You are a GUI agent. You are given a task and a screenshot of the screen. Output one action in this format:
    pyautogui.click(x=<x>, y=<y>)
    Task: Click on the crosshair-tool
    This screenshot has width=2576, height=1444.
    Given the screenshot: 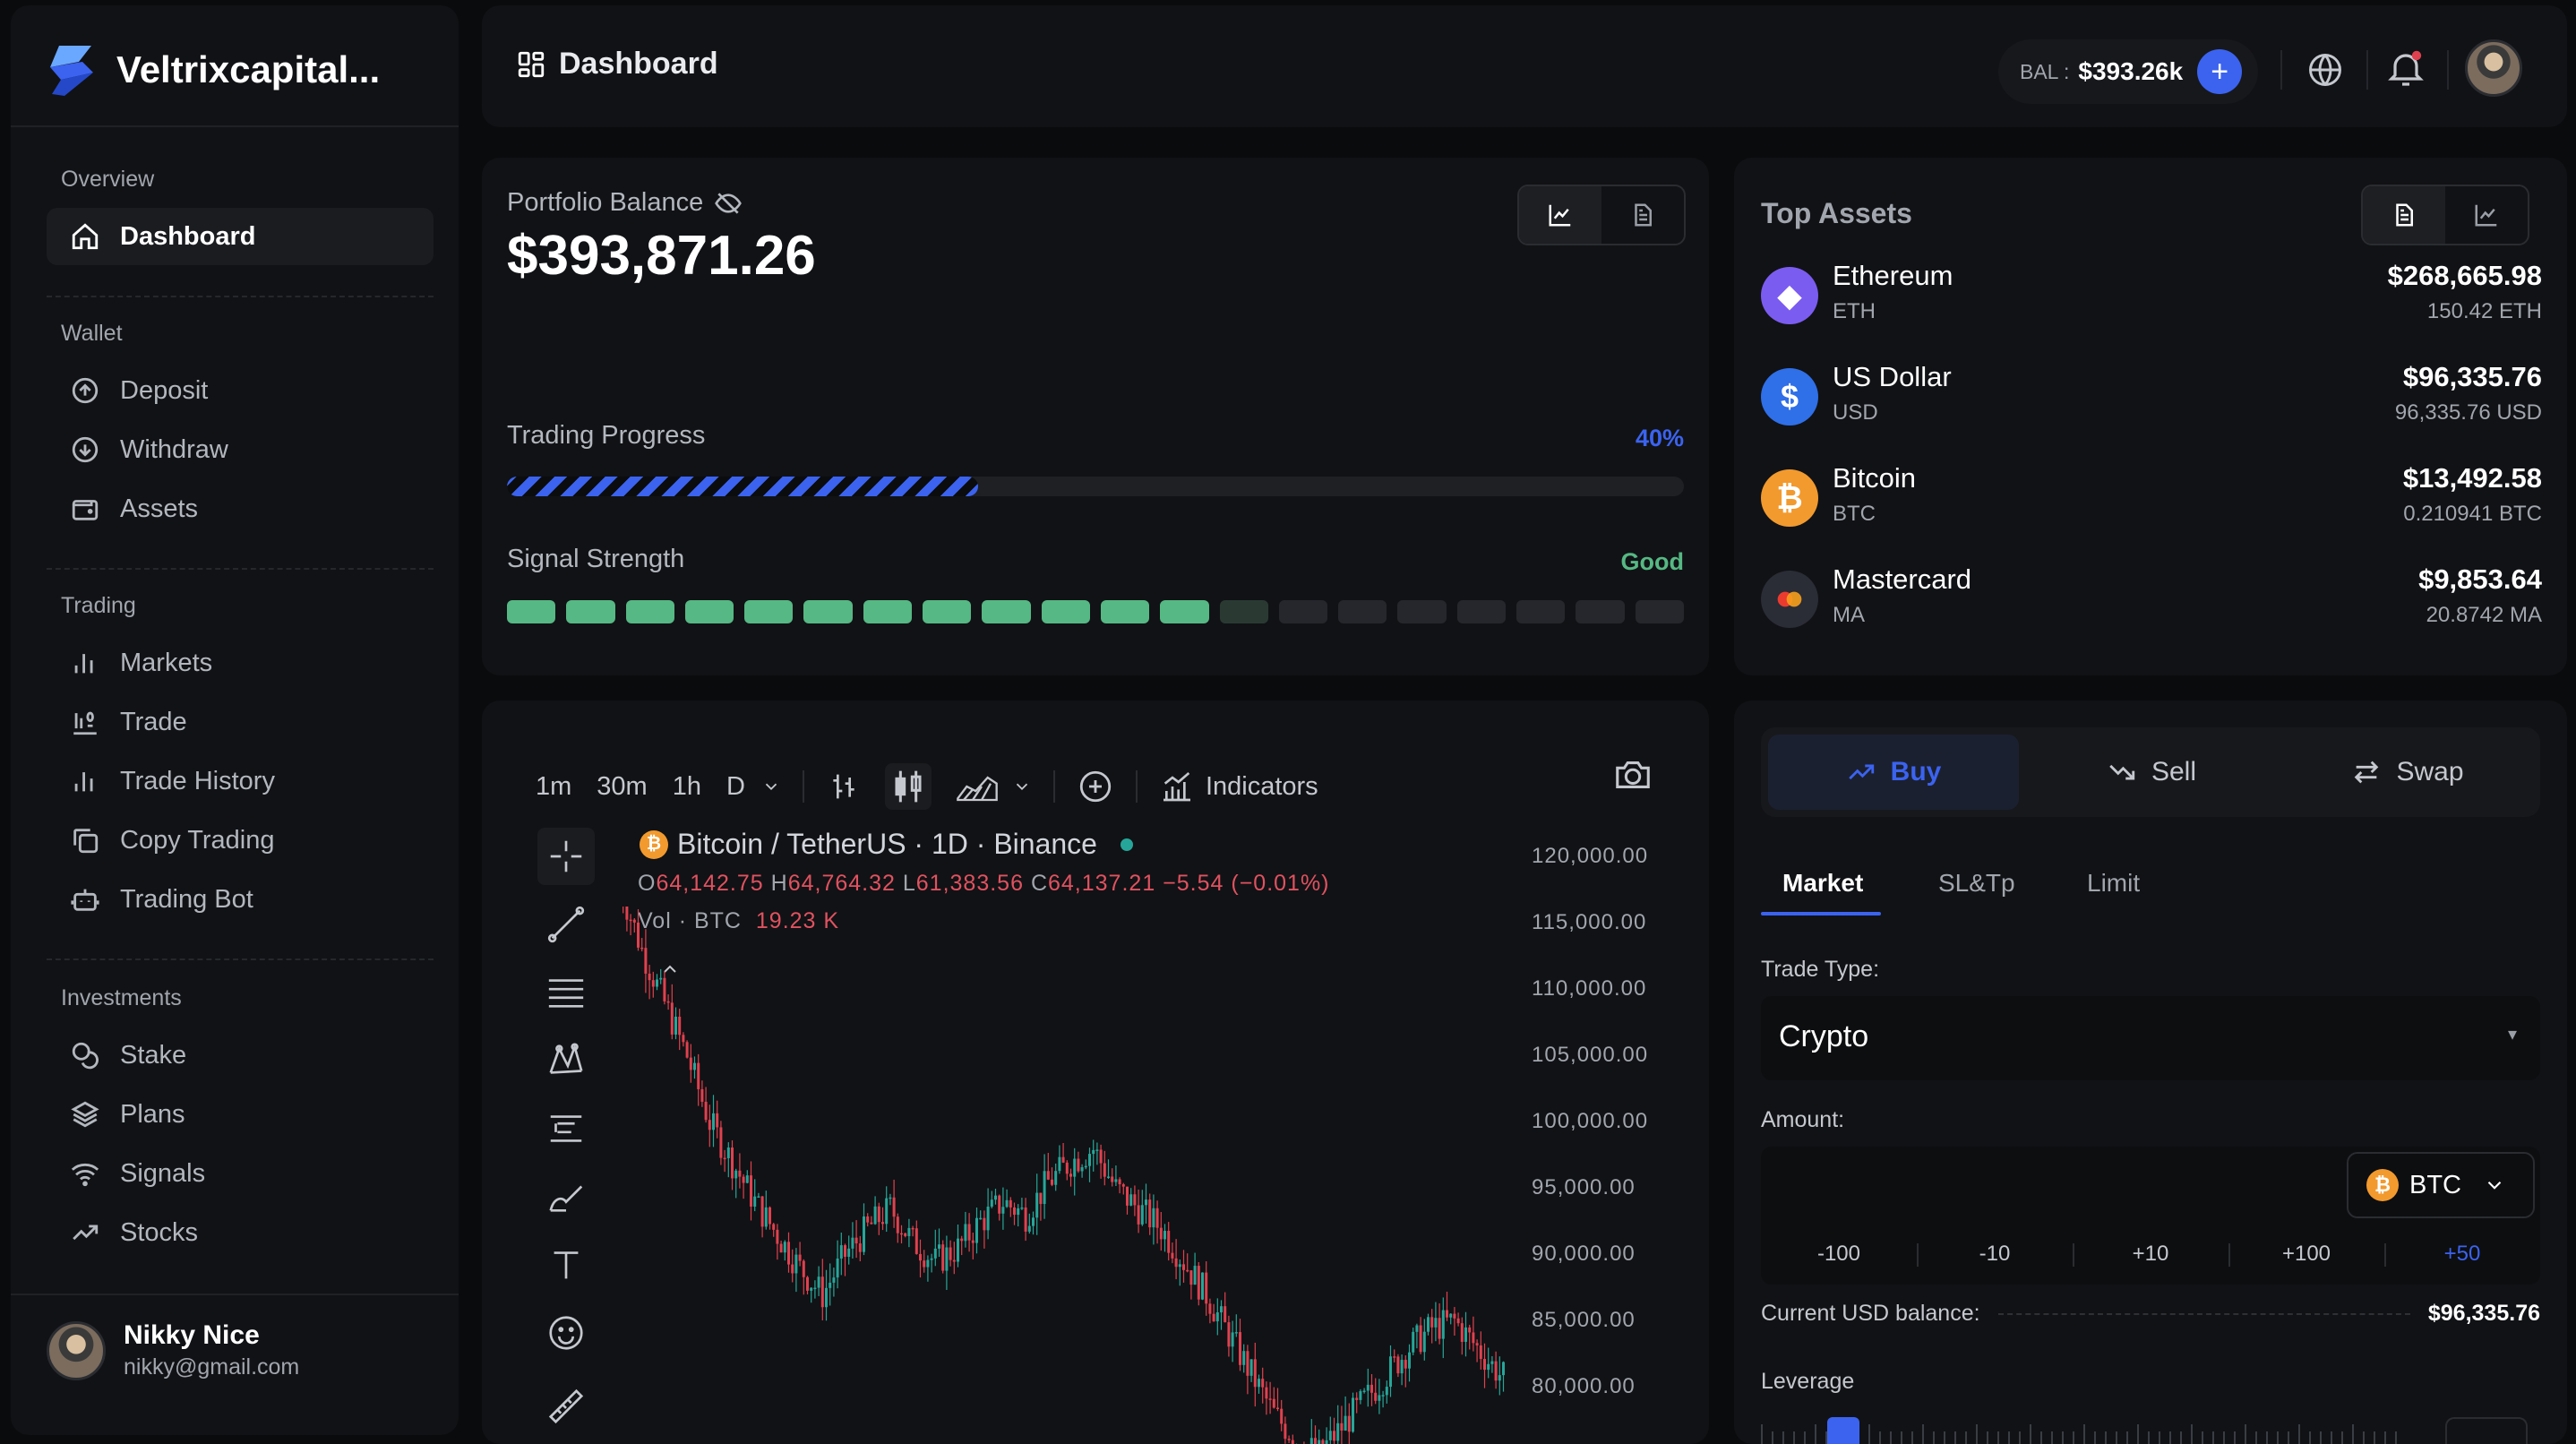 What is the action you would take?
    pyautogui.click(x=566, y=856)
    